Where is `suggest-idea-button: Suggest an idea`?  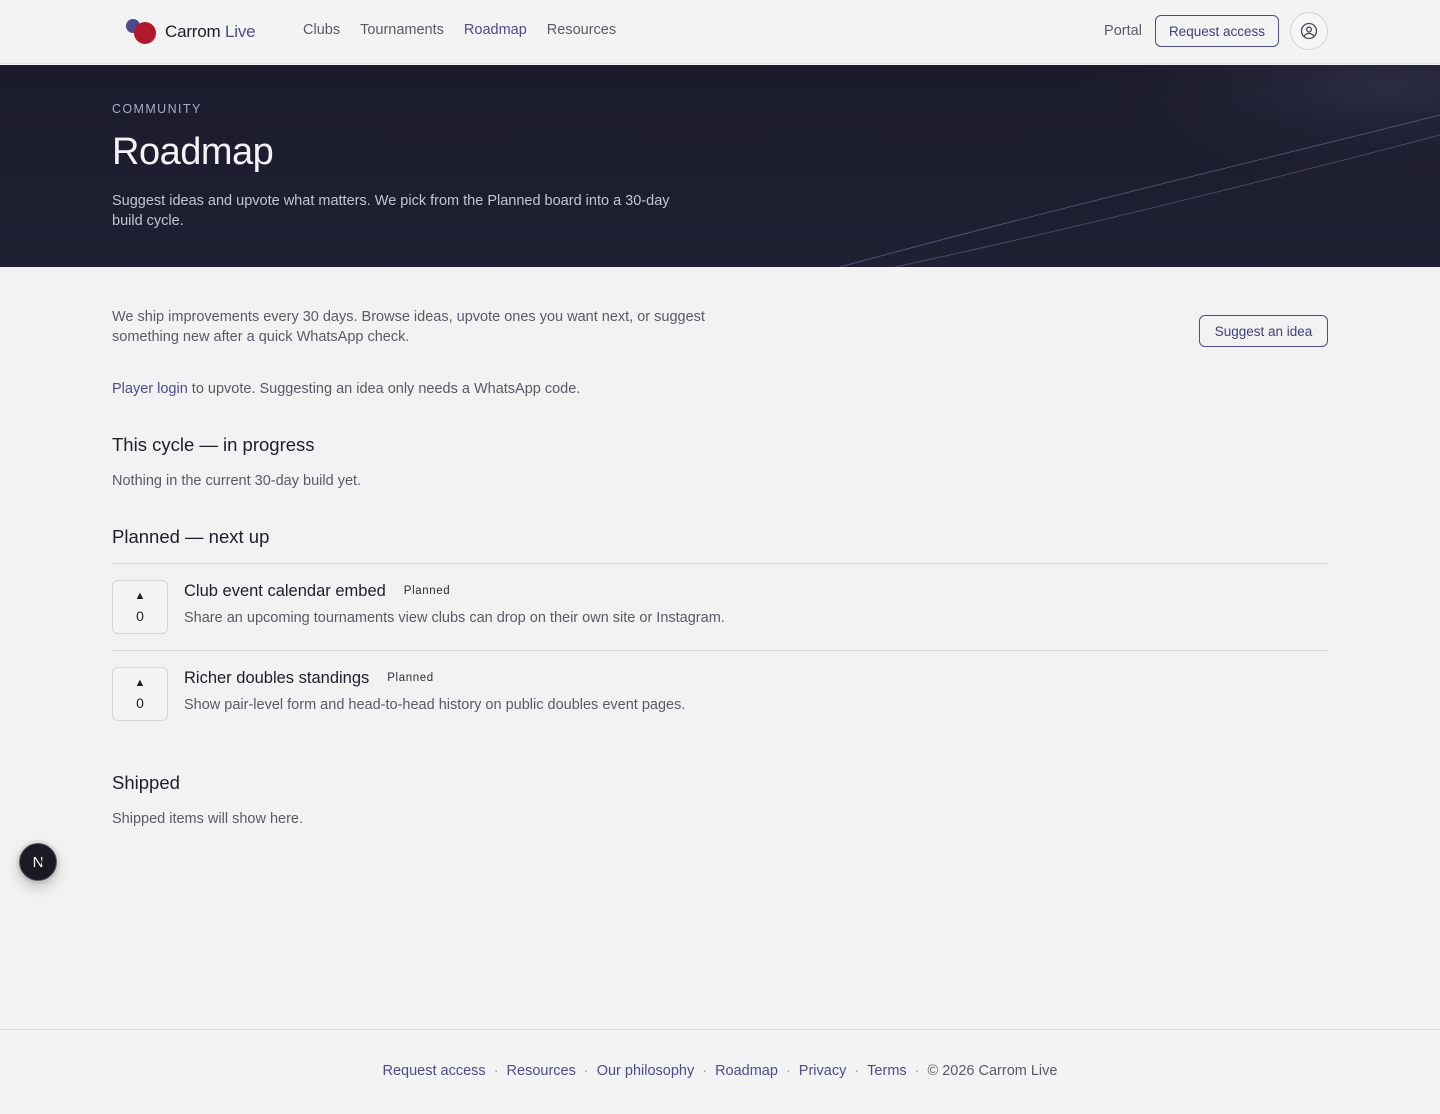
suggest-idea-button: Suggest an idea is located at coordinates (1263, 331).